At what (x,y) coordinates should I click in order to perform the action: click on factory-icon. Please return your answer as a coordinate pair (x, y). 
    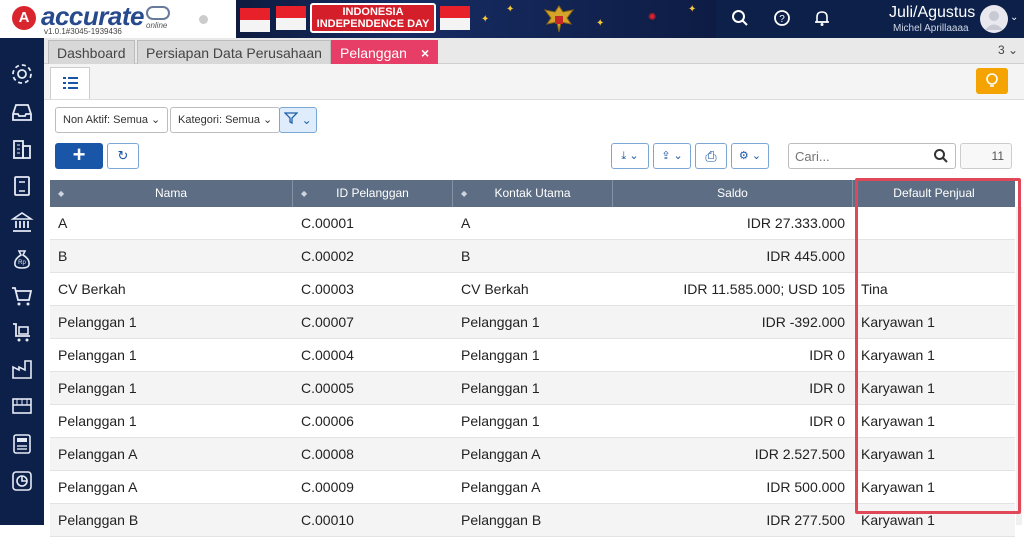
    Looking at the image, I should click on (22, 369).